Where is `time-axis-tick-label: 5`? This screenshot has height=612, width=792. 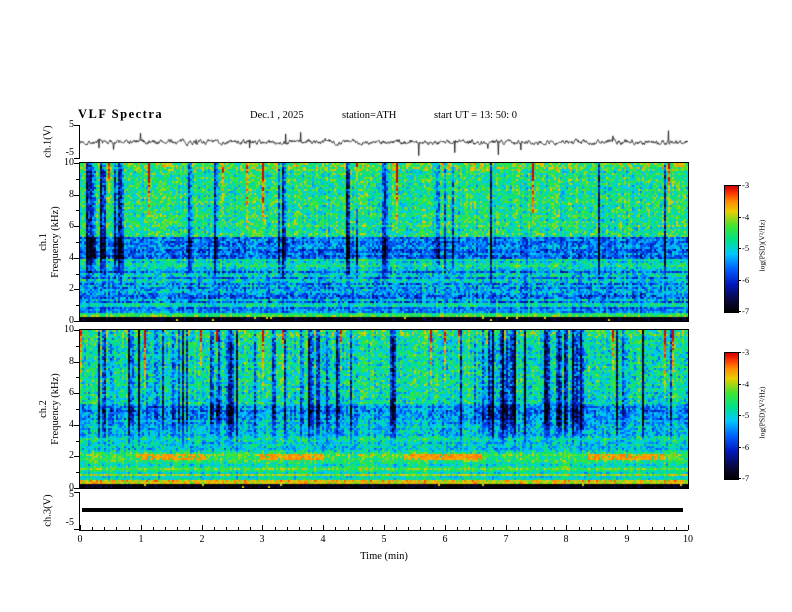
time-axis-tick-label: 5 is located at coordinates (384, 539).